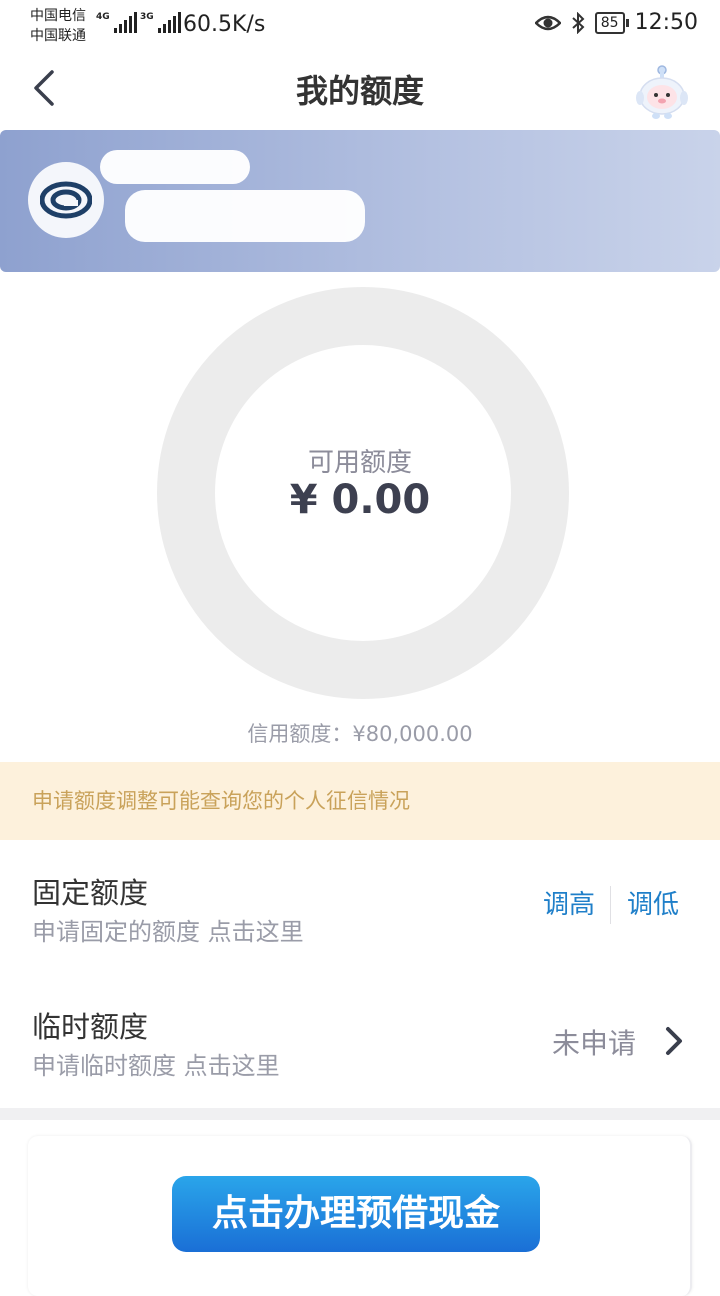 The width and height of the screenshot is (720, 1296). I want to click on redacted-name, so click(175, 167).